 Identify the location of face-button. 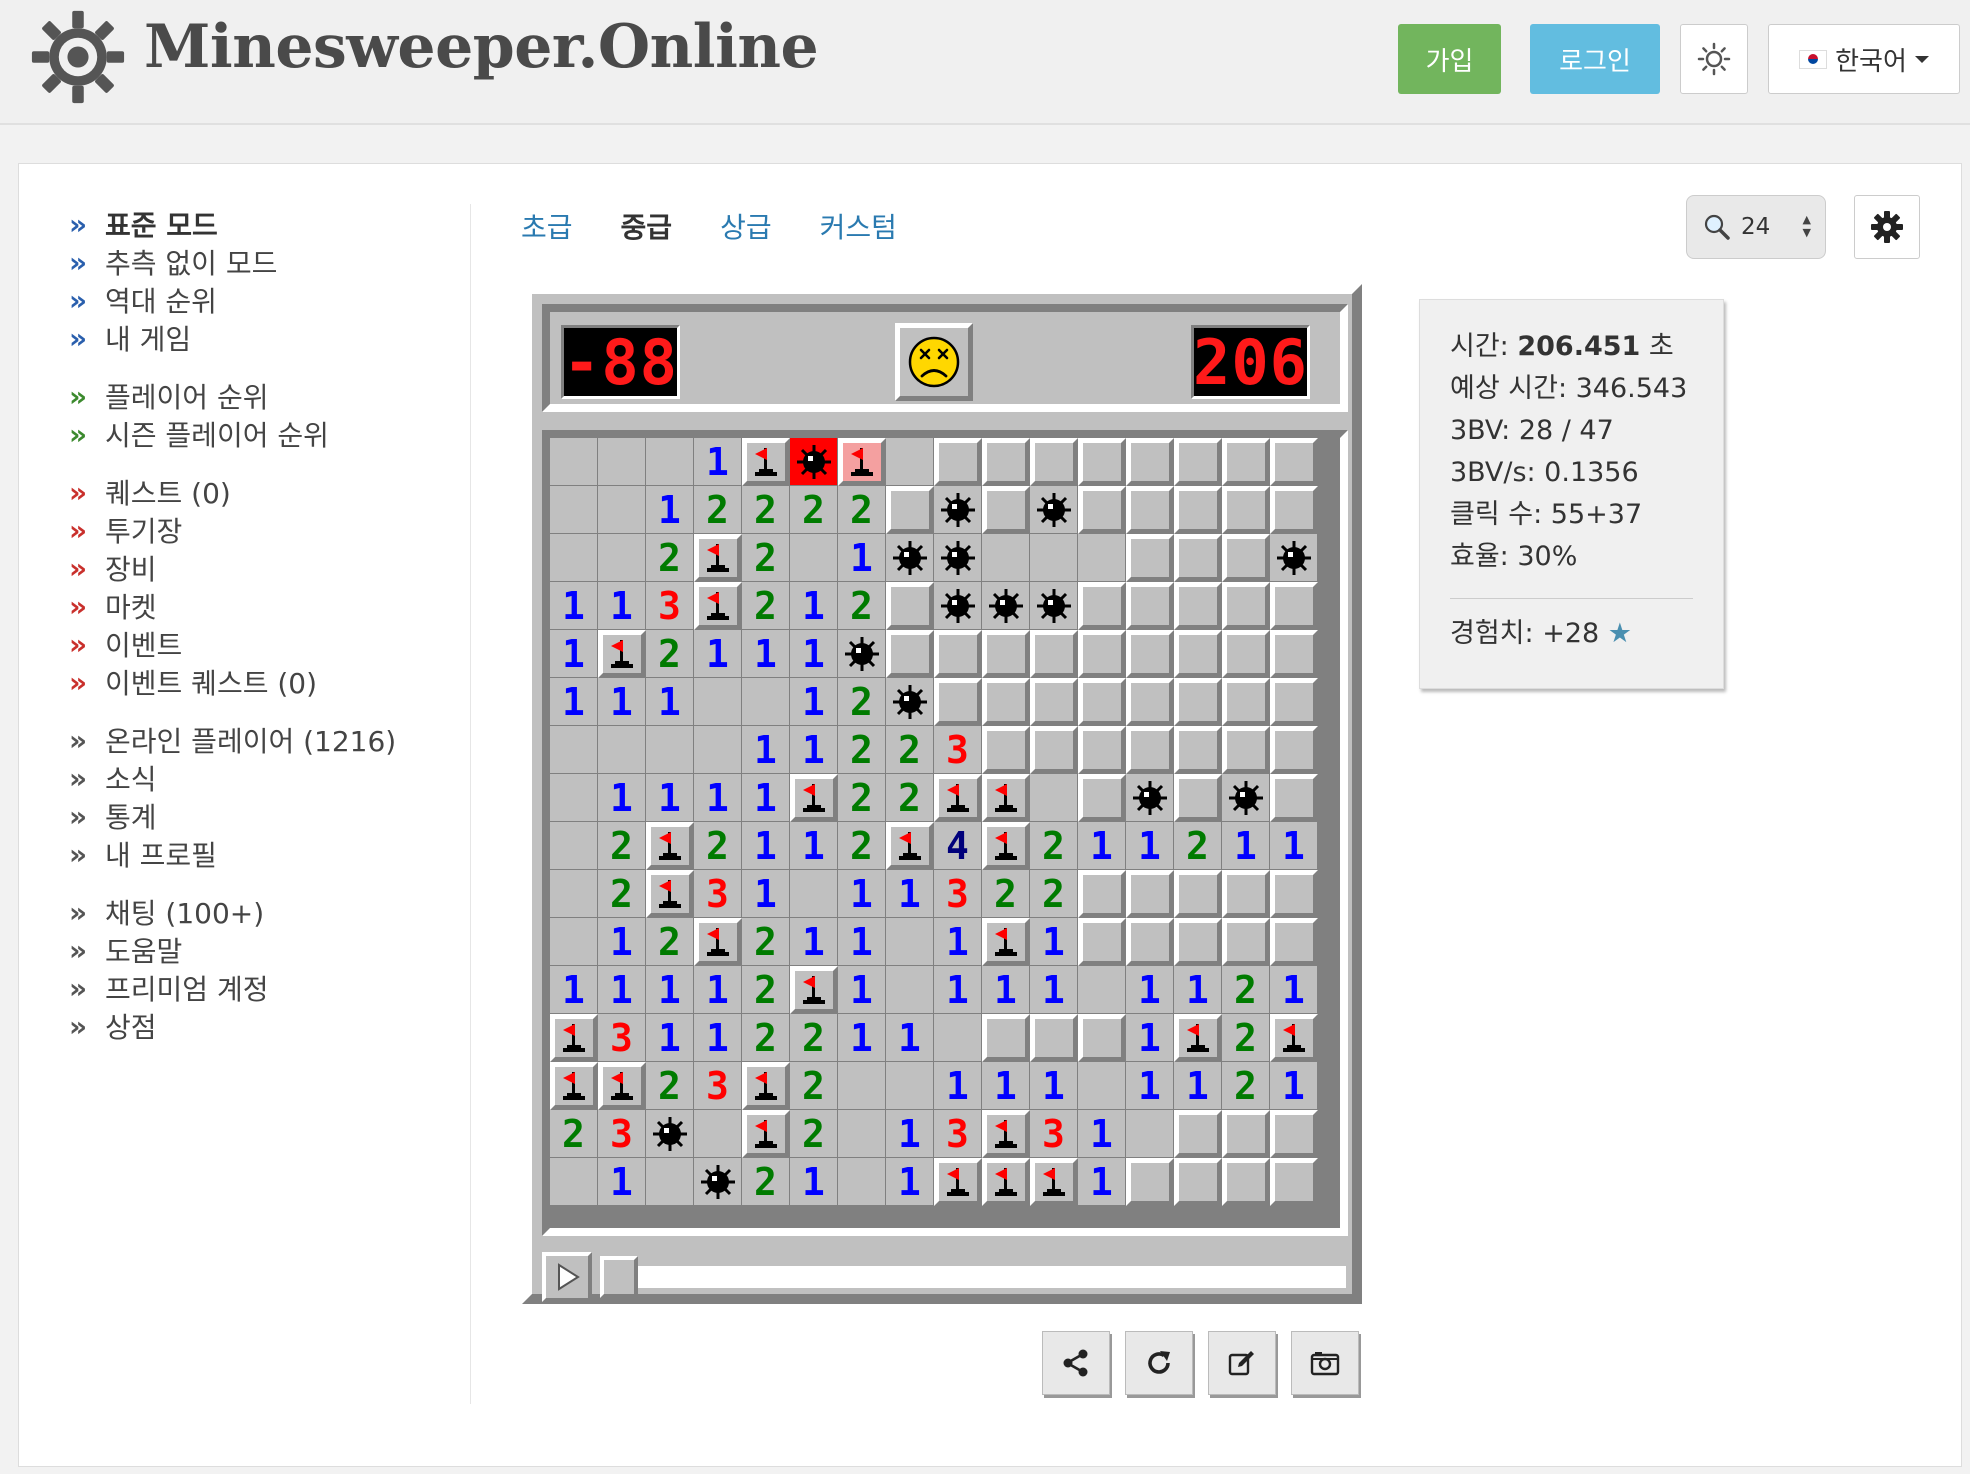
(934, 362).